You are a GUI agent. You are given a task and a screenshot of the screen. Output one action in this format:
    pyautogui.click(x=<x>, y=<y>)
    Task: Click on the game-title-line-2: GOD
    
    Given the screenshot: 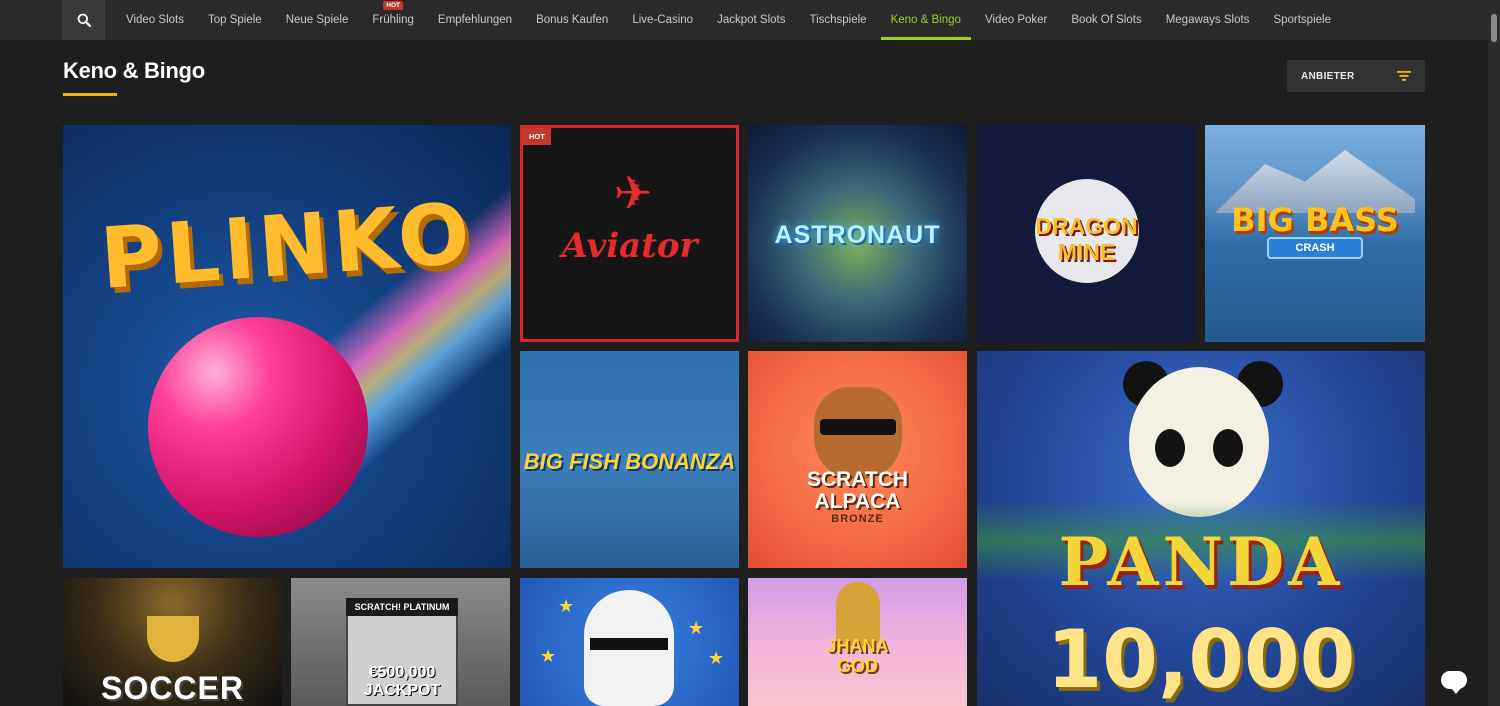 What is the action you would take?
    pyautogui.click(x=857, y=666)
    